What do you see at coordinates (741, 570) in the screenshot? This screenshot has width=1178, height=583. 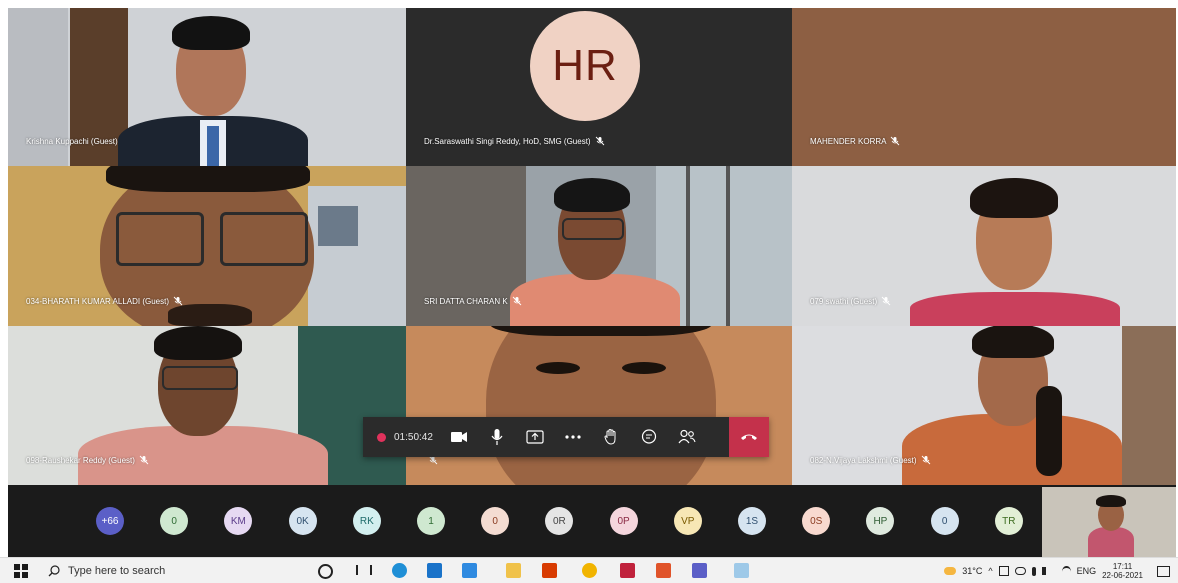 I see `paint-icon` at bounding box center [741, 570].